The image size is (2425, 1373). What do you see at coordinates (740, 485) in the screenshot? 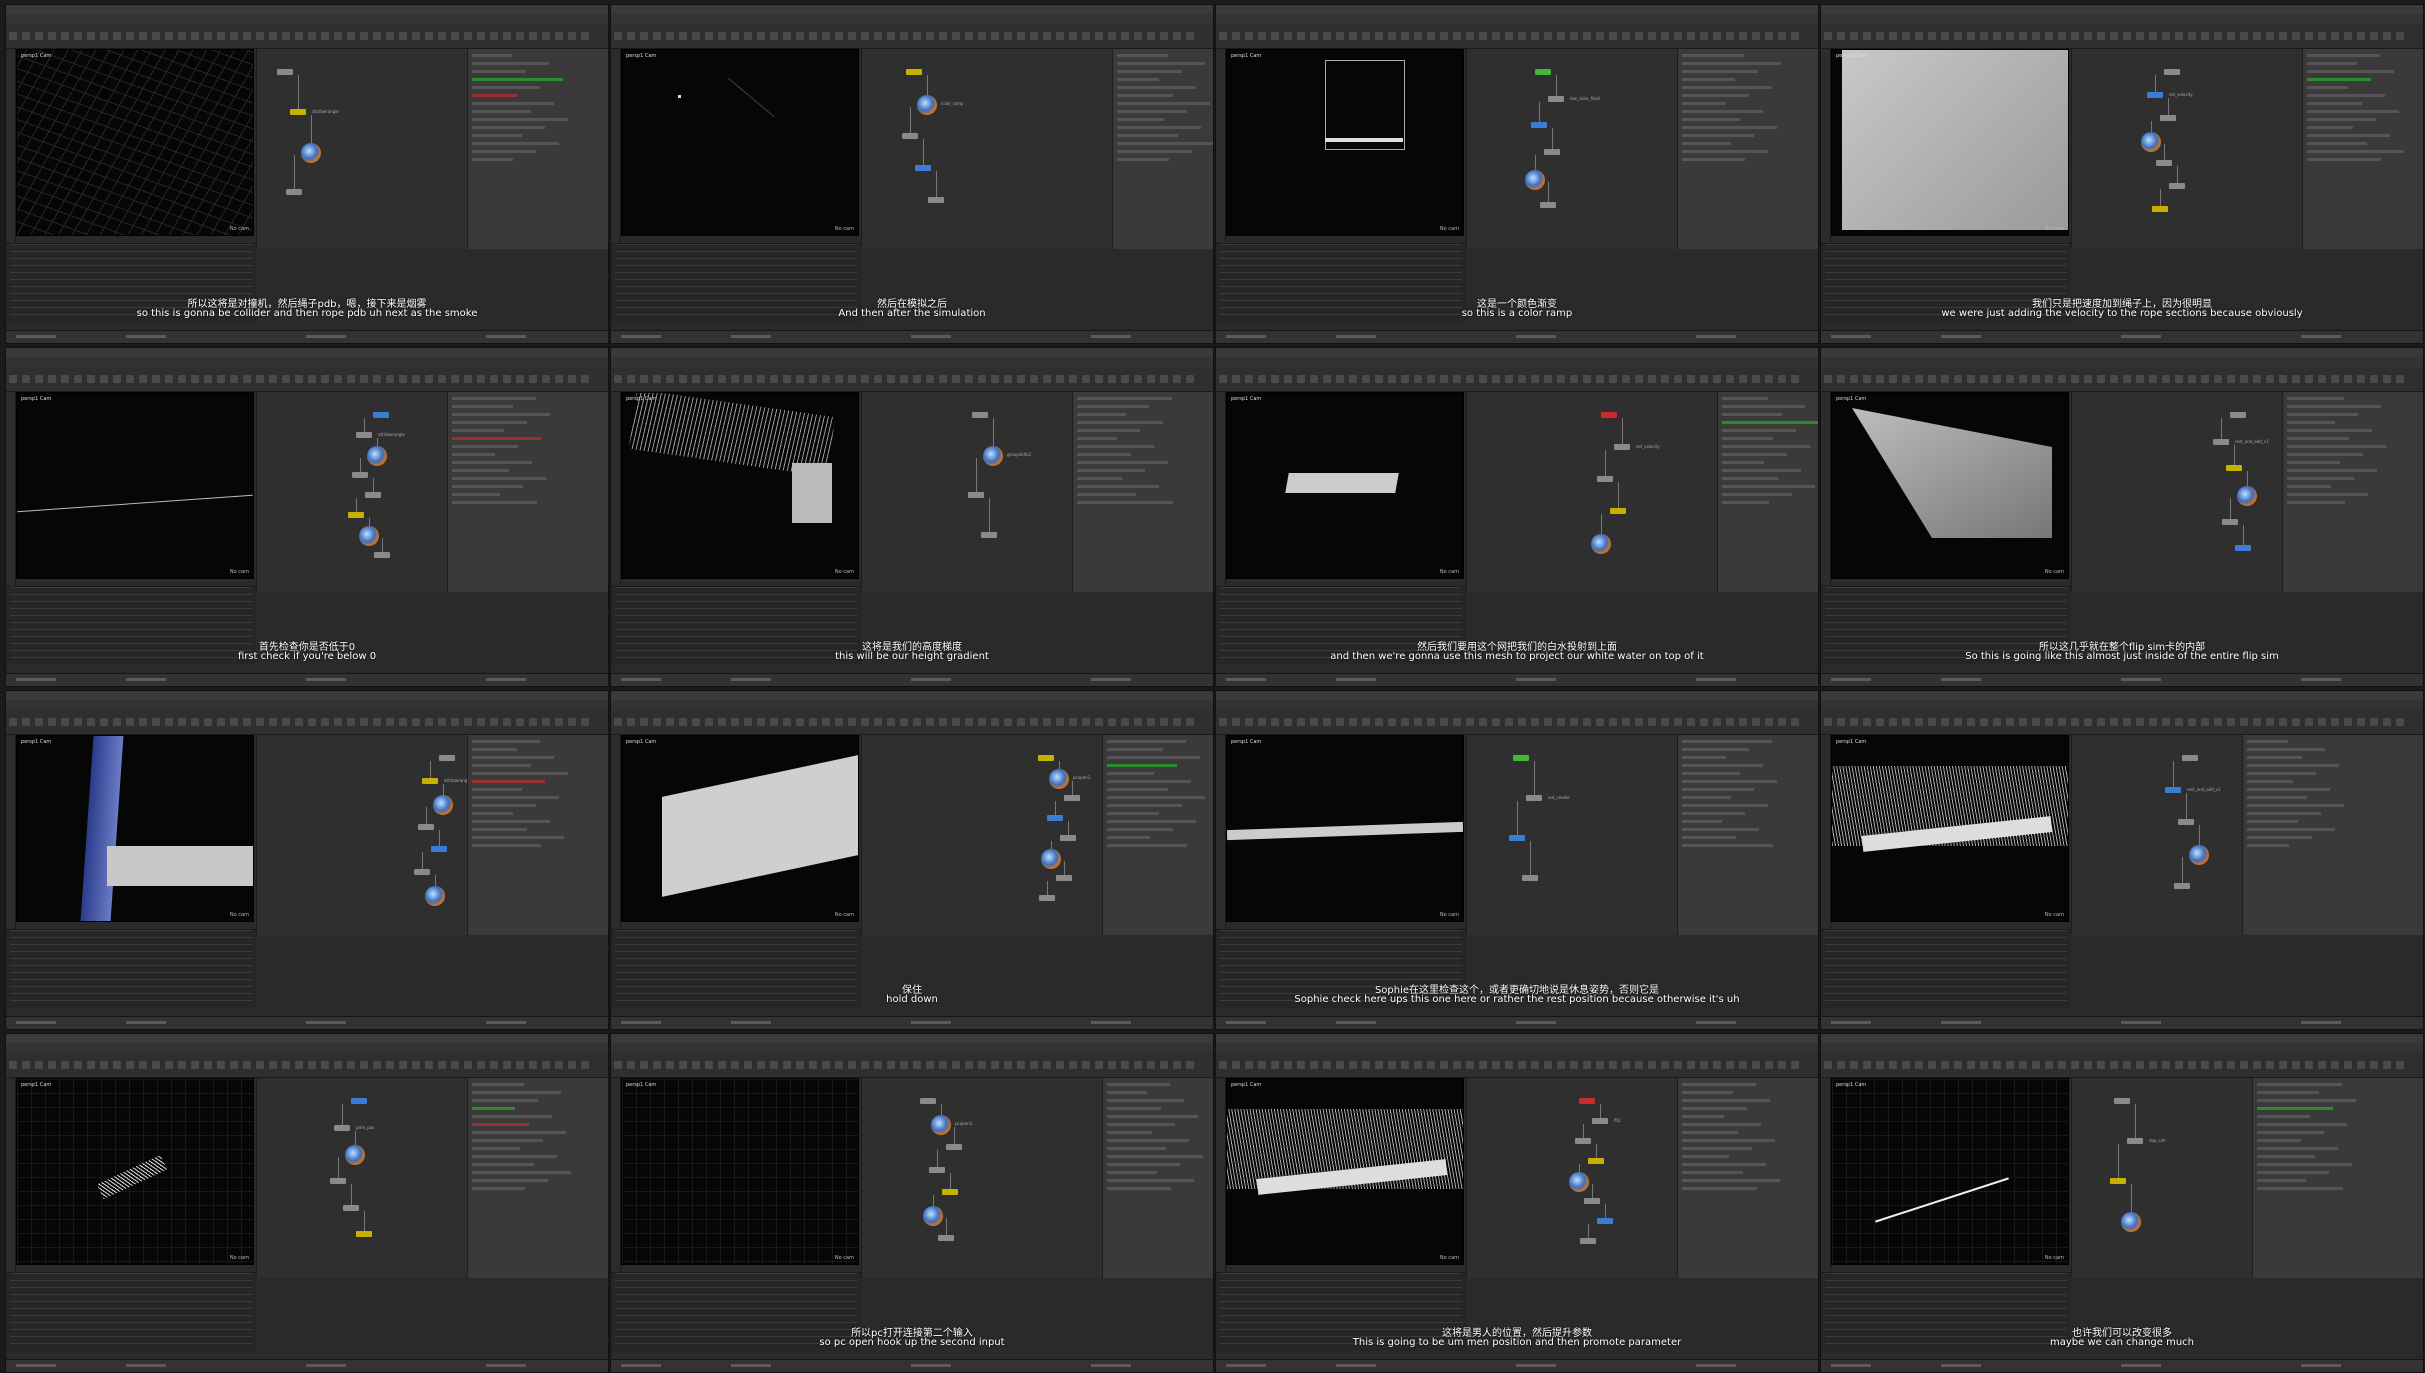
I see `scene-viewport: persp1 Cam No cam` at bounding box center [740, 485].